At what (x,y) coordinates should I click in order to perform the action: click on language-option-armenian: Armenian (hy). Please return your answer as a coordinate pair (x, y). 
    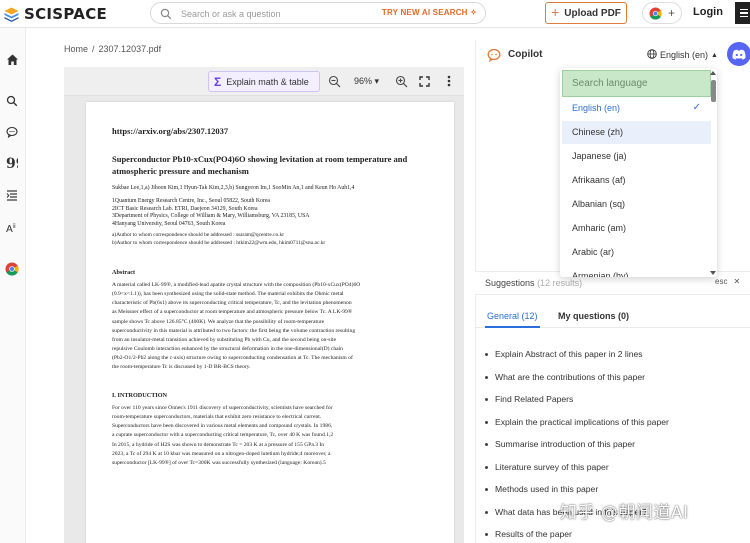
    Looking at the image, I should click on (636, 271).